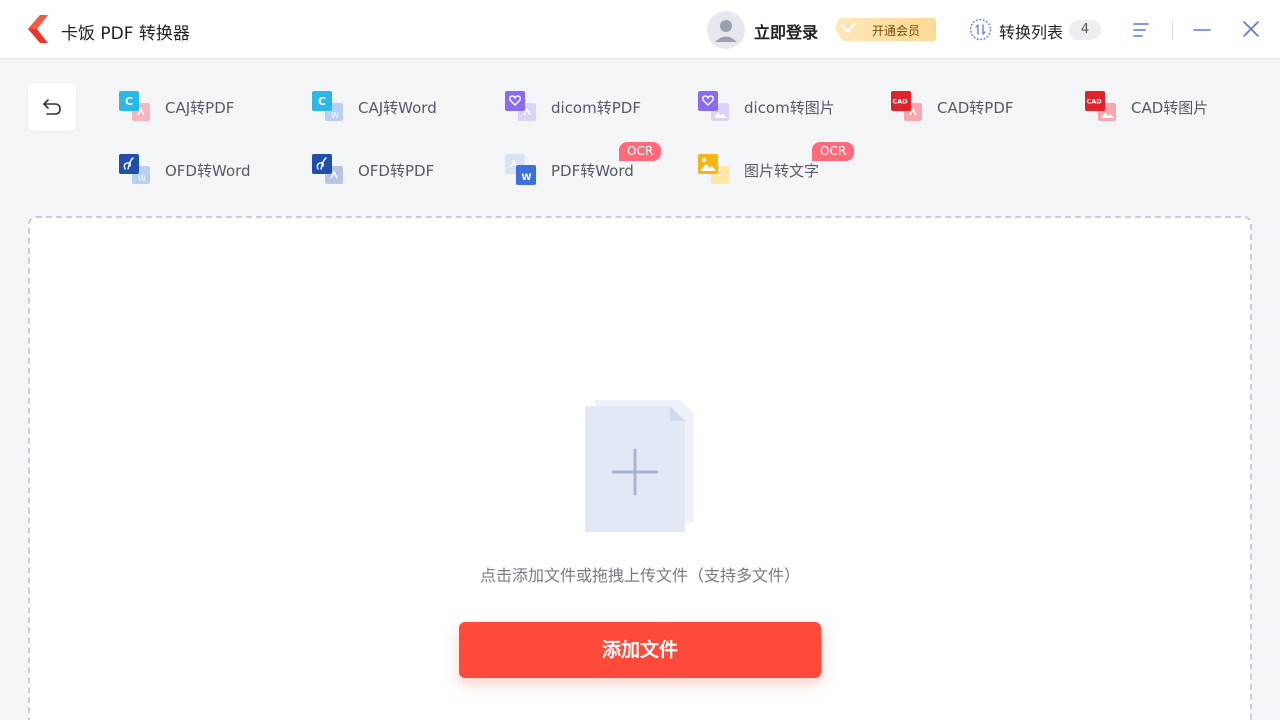 The height and width of the screenshot is (720, 1280). What do you see at coordinates (786, 31) in the screenshot?
I see `login-button: 立即登录` at bounding box center [786, 31].